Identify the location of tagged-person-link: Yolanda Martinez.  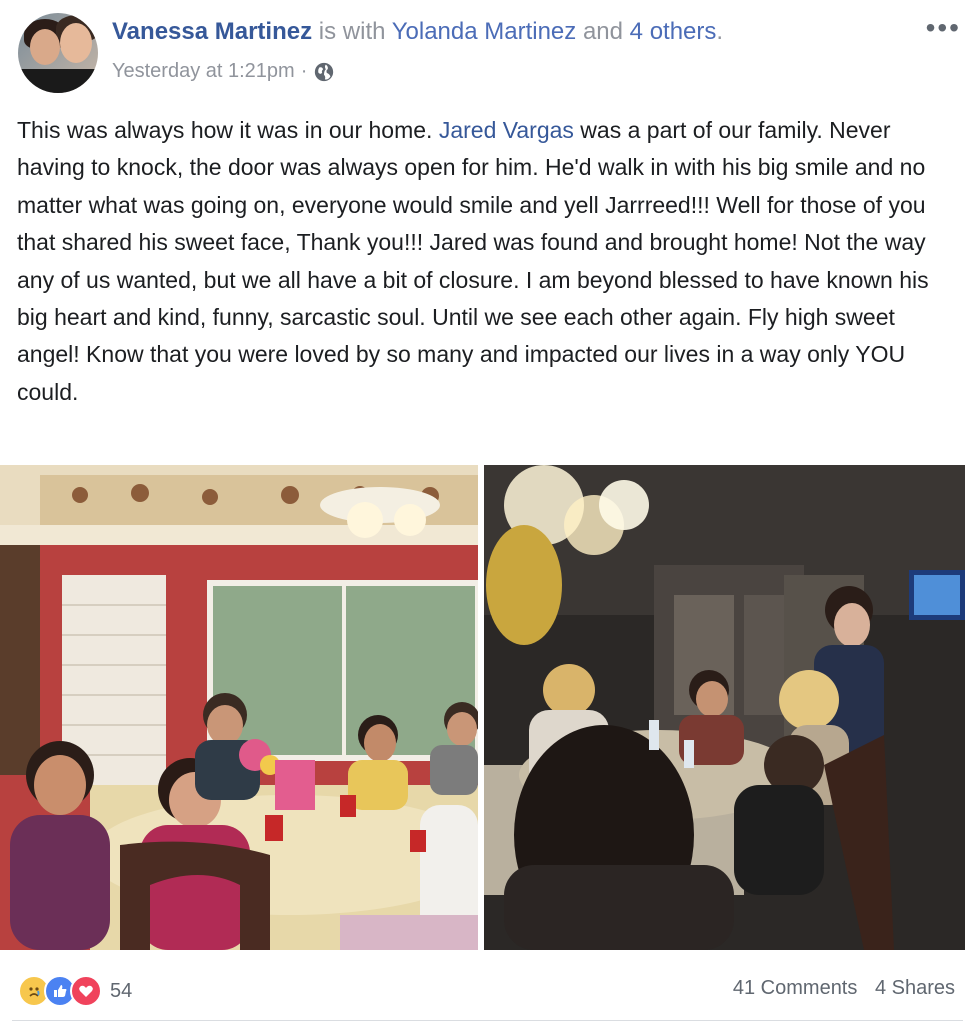
(484, 31).